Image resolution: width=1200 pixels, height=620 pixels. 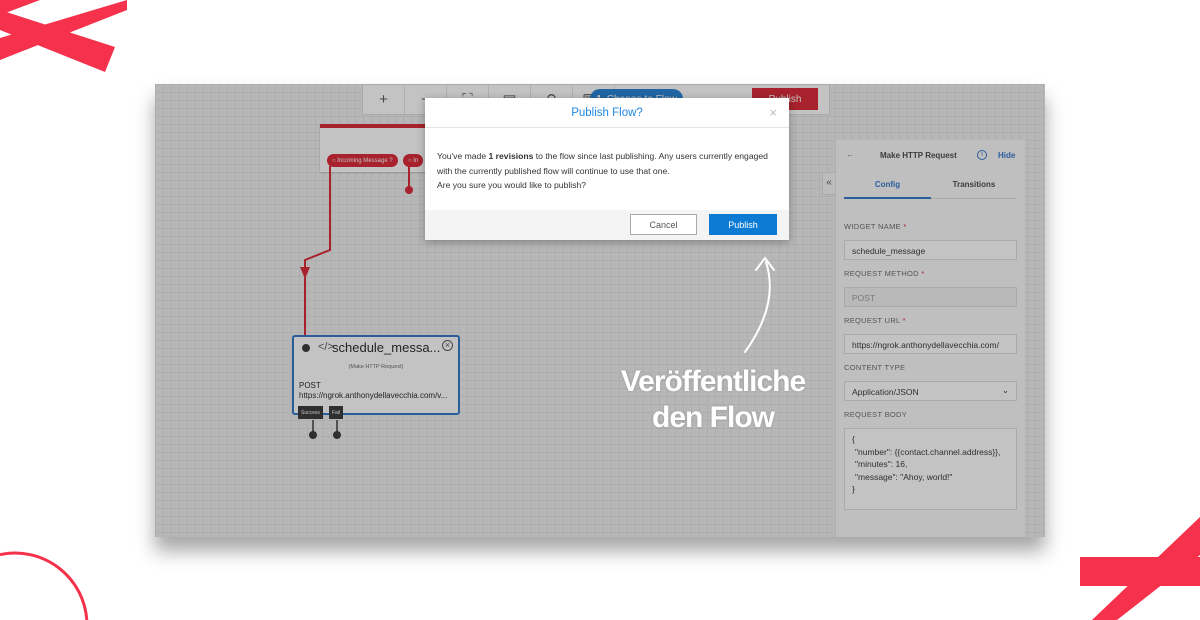 What do you see at coordinates (1140, 568) in the screenshot?
I see `decor-bottom-right` at bounding box center [1140, 568].